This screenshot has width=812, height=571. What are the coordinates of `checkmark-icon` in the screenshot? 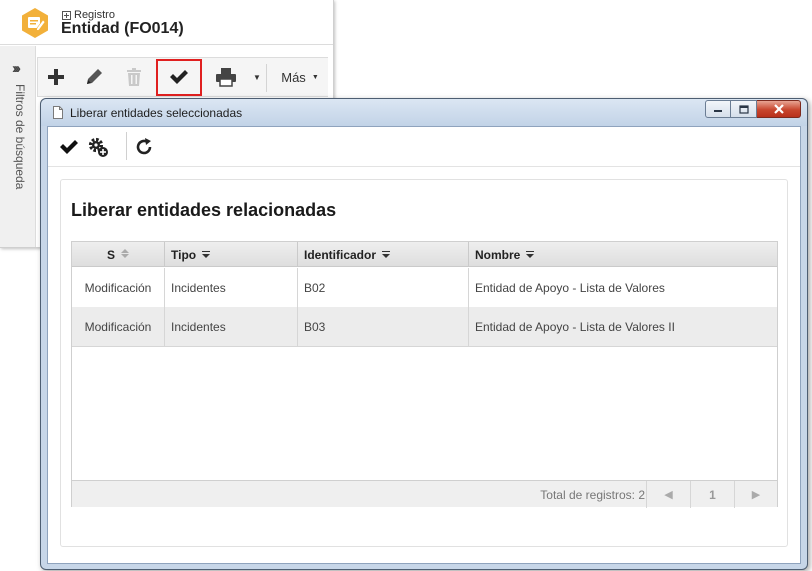 It's located at (69, 147).